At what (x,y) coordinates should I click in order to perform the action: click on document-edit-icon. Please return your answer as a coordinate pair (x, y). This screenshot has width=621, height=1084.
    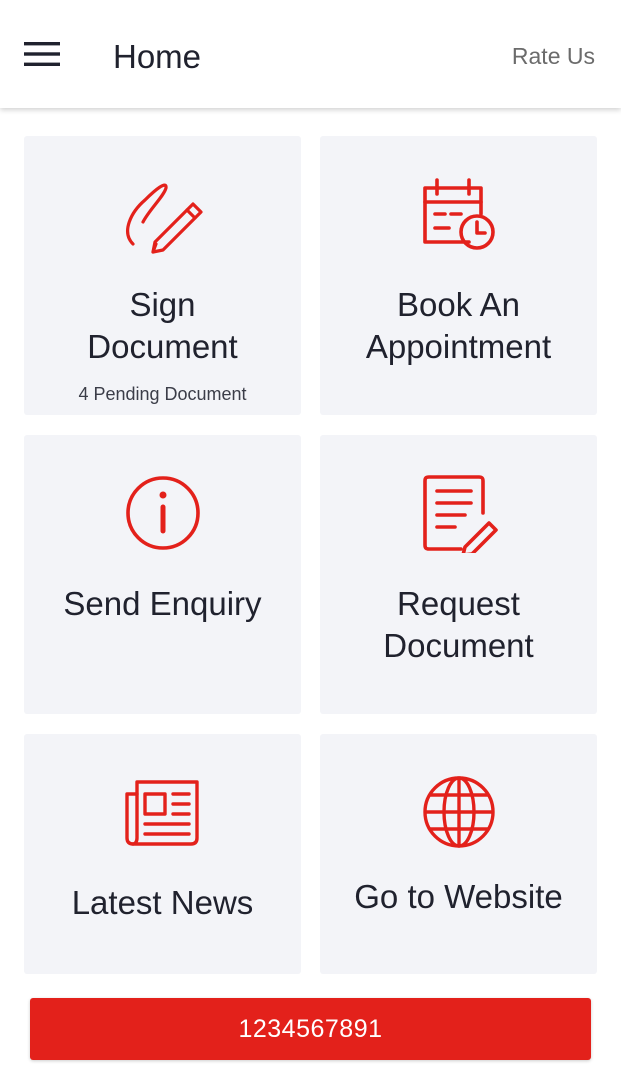
    Looking at the image, I should click on (459, 513).